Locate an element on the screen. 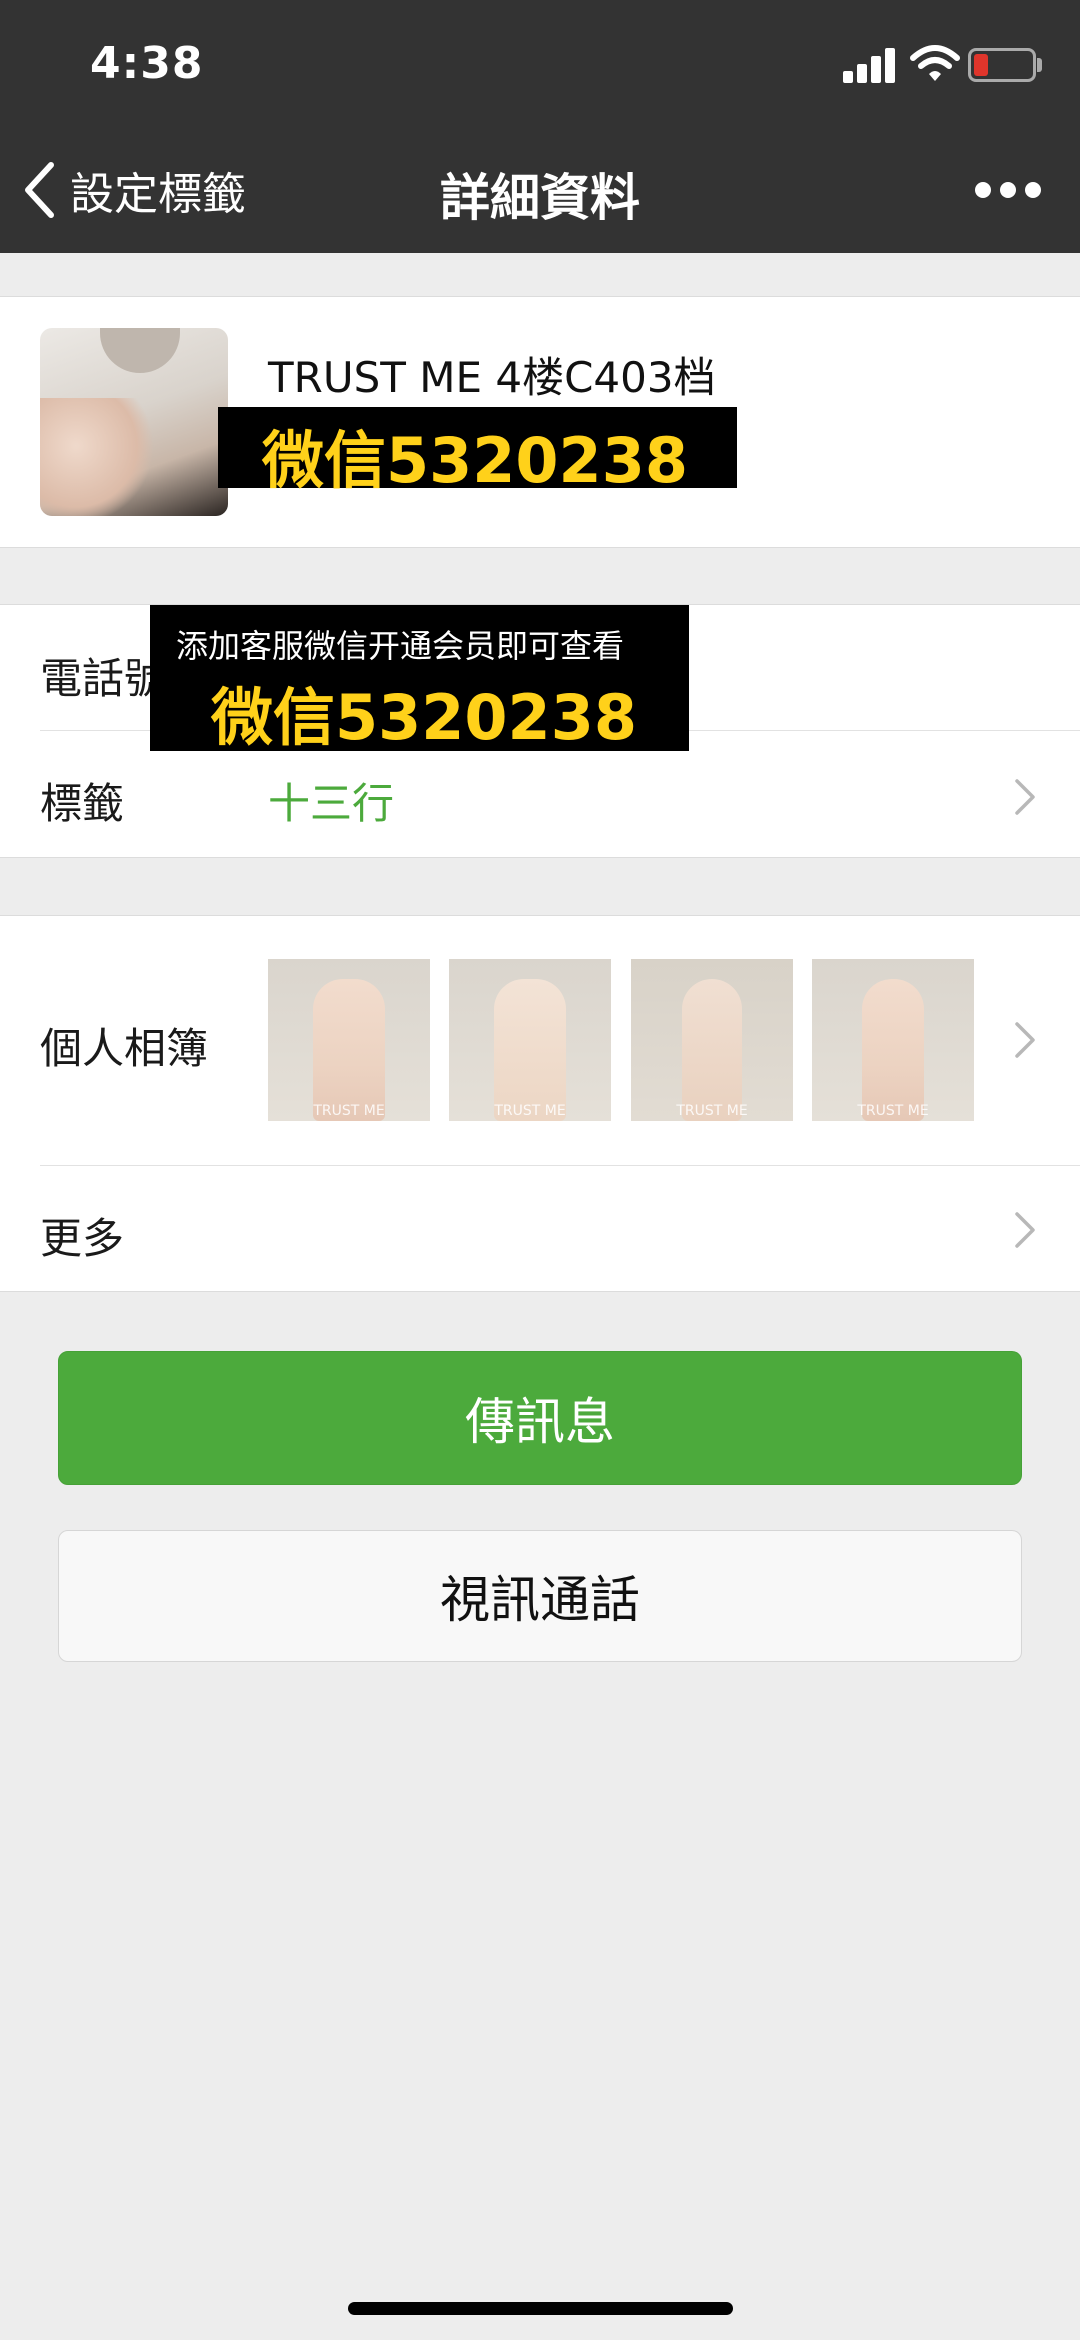 This screenshot has height=2340, width=1080. tag-label: 標籤 is located at coordinates (82, 803).